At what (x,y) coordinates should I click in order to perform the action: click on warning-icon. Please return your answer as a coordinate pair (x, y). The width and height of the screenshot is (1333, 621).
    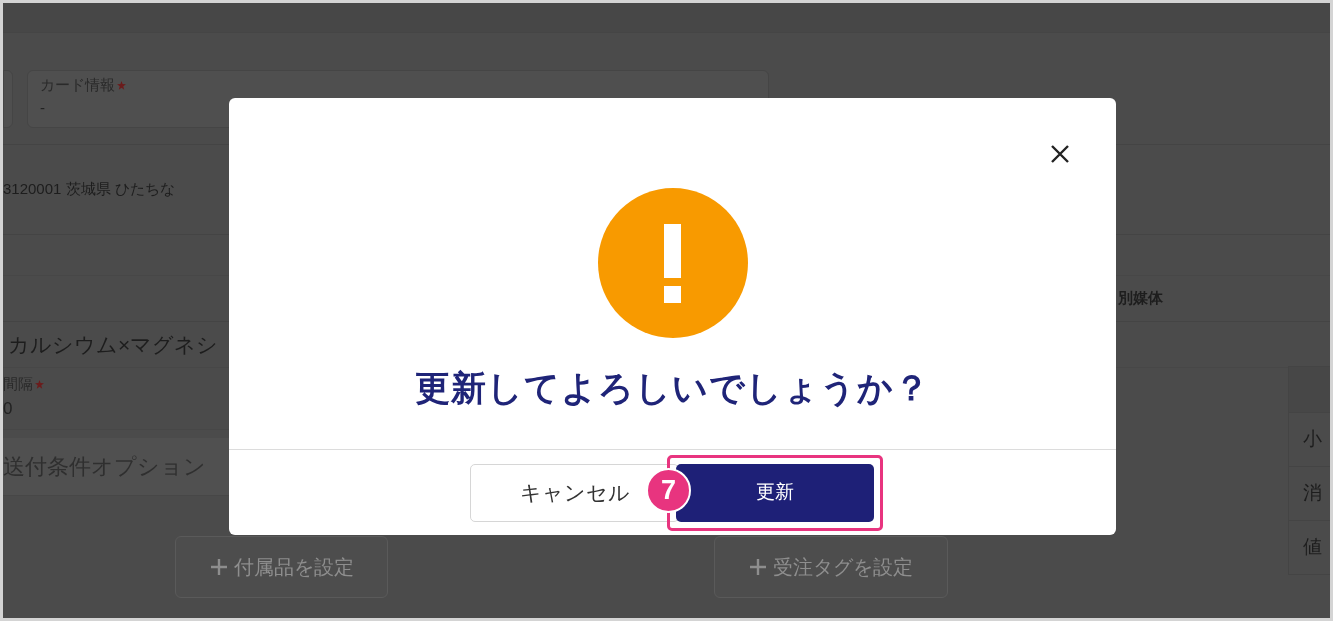
    Looking at the image, I should click on (672, 263).